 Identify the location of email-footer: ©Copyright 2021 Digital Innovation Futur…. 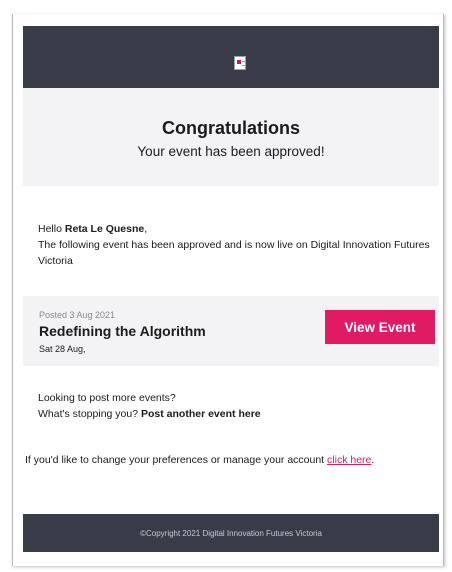
(231, 533).